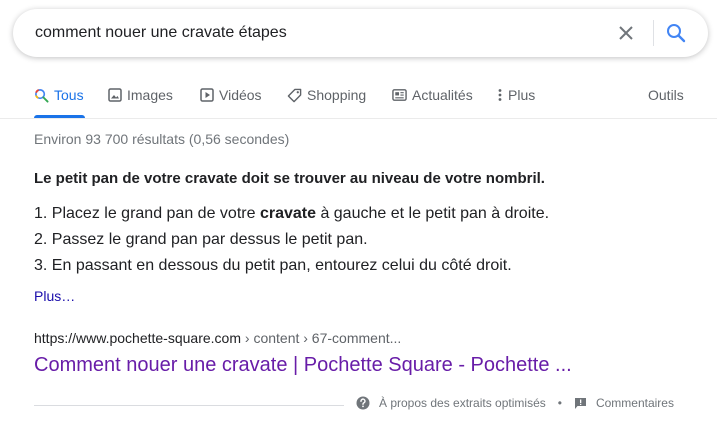  What do you see at coordinates (634, 403) in the screenshot?
I see `feedback-label: Commentaires` at bounding box center [634, 403].